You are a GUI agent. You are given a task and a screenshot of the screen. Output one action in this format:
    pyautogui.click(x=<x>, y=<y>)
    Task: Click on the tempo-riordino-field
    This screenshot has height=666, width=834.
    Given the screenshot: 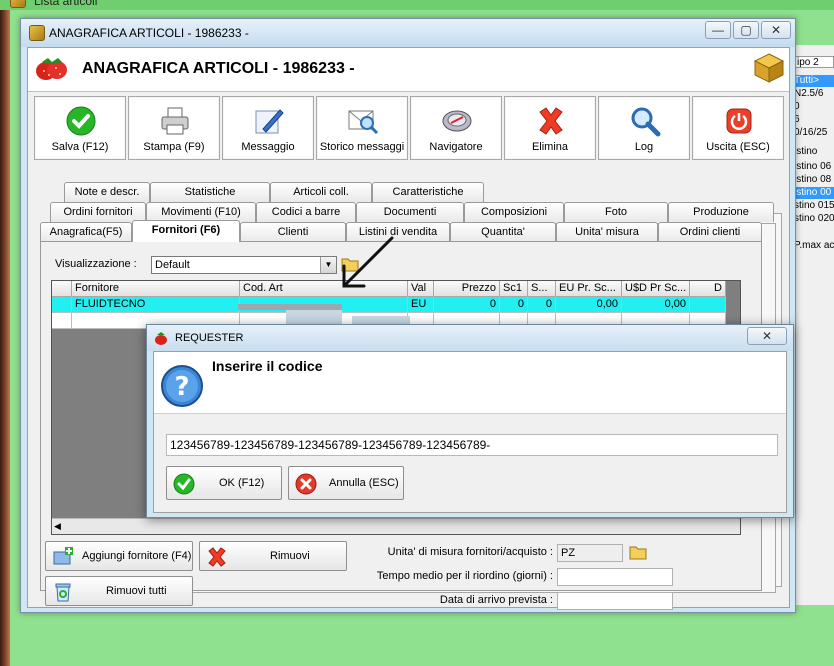 What is the action you would take?
    pyautogui.click(x=615, y=577)
    